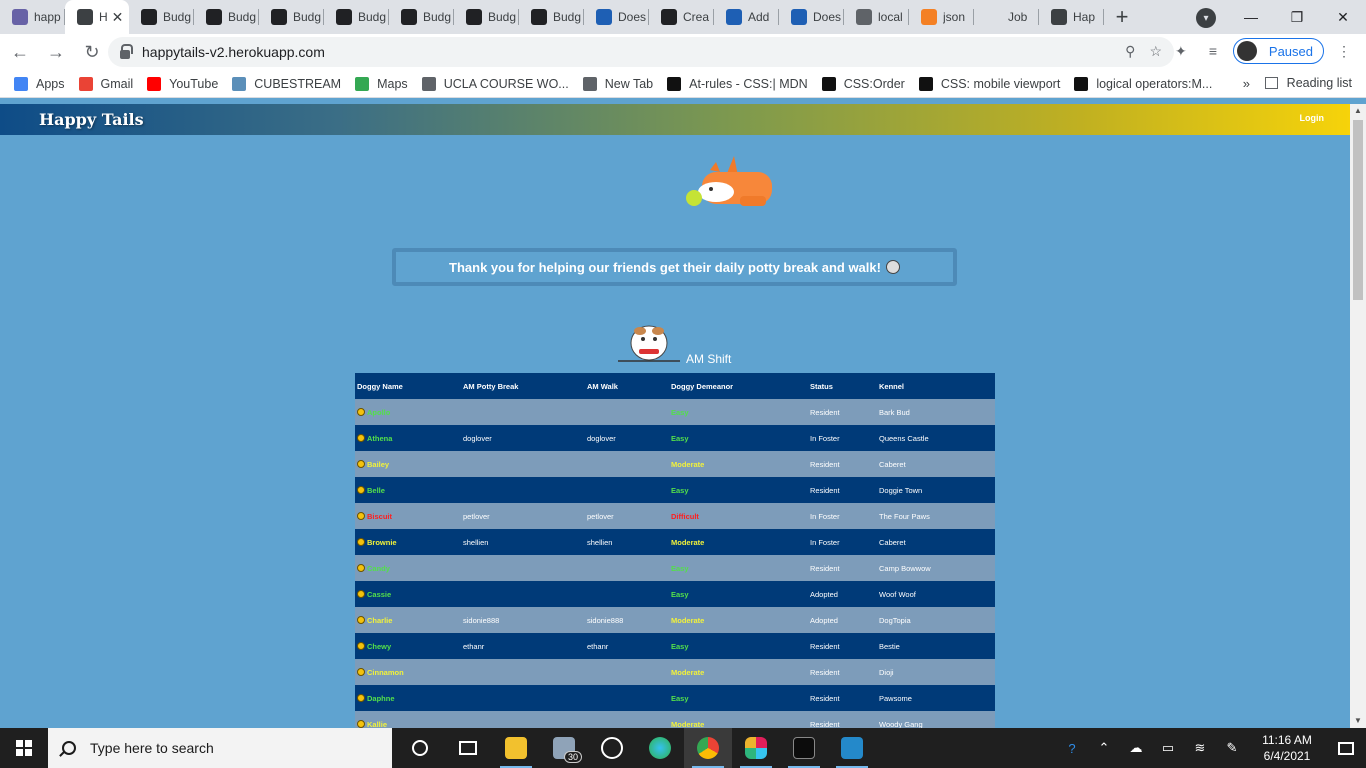 Image resolution: width=1366 pixels, height=768 pixels. I want to click on vscode-button, so click(852, 748).